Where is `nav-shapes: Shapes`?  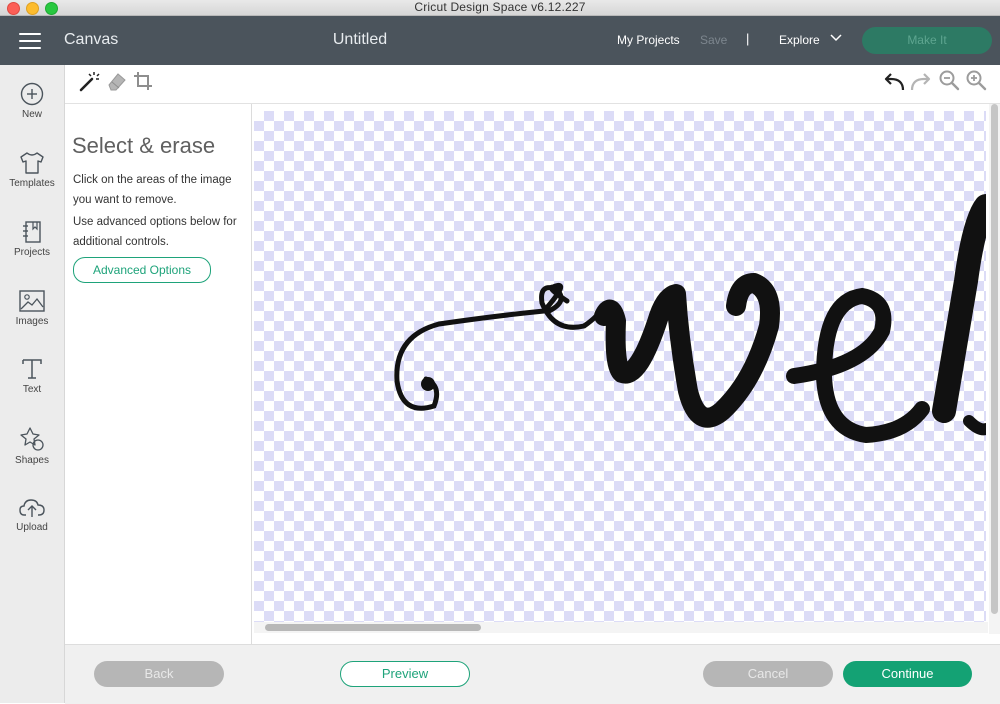 nav-shapes: Shapes is located at coordinates (32, 456).